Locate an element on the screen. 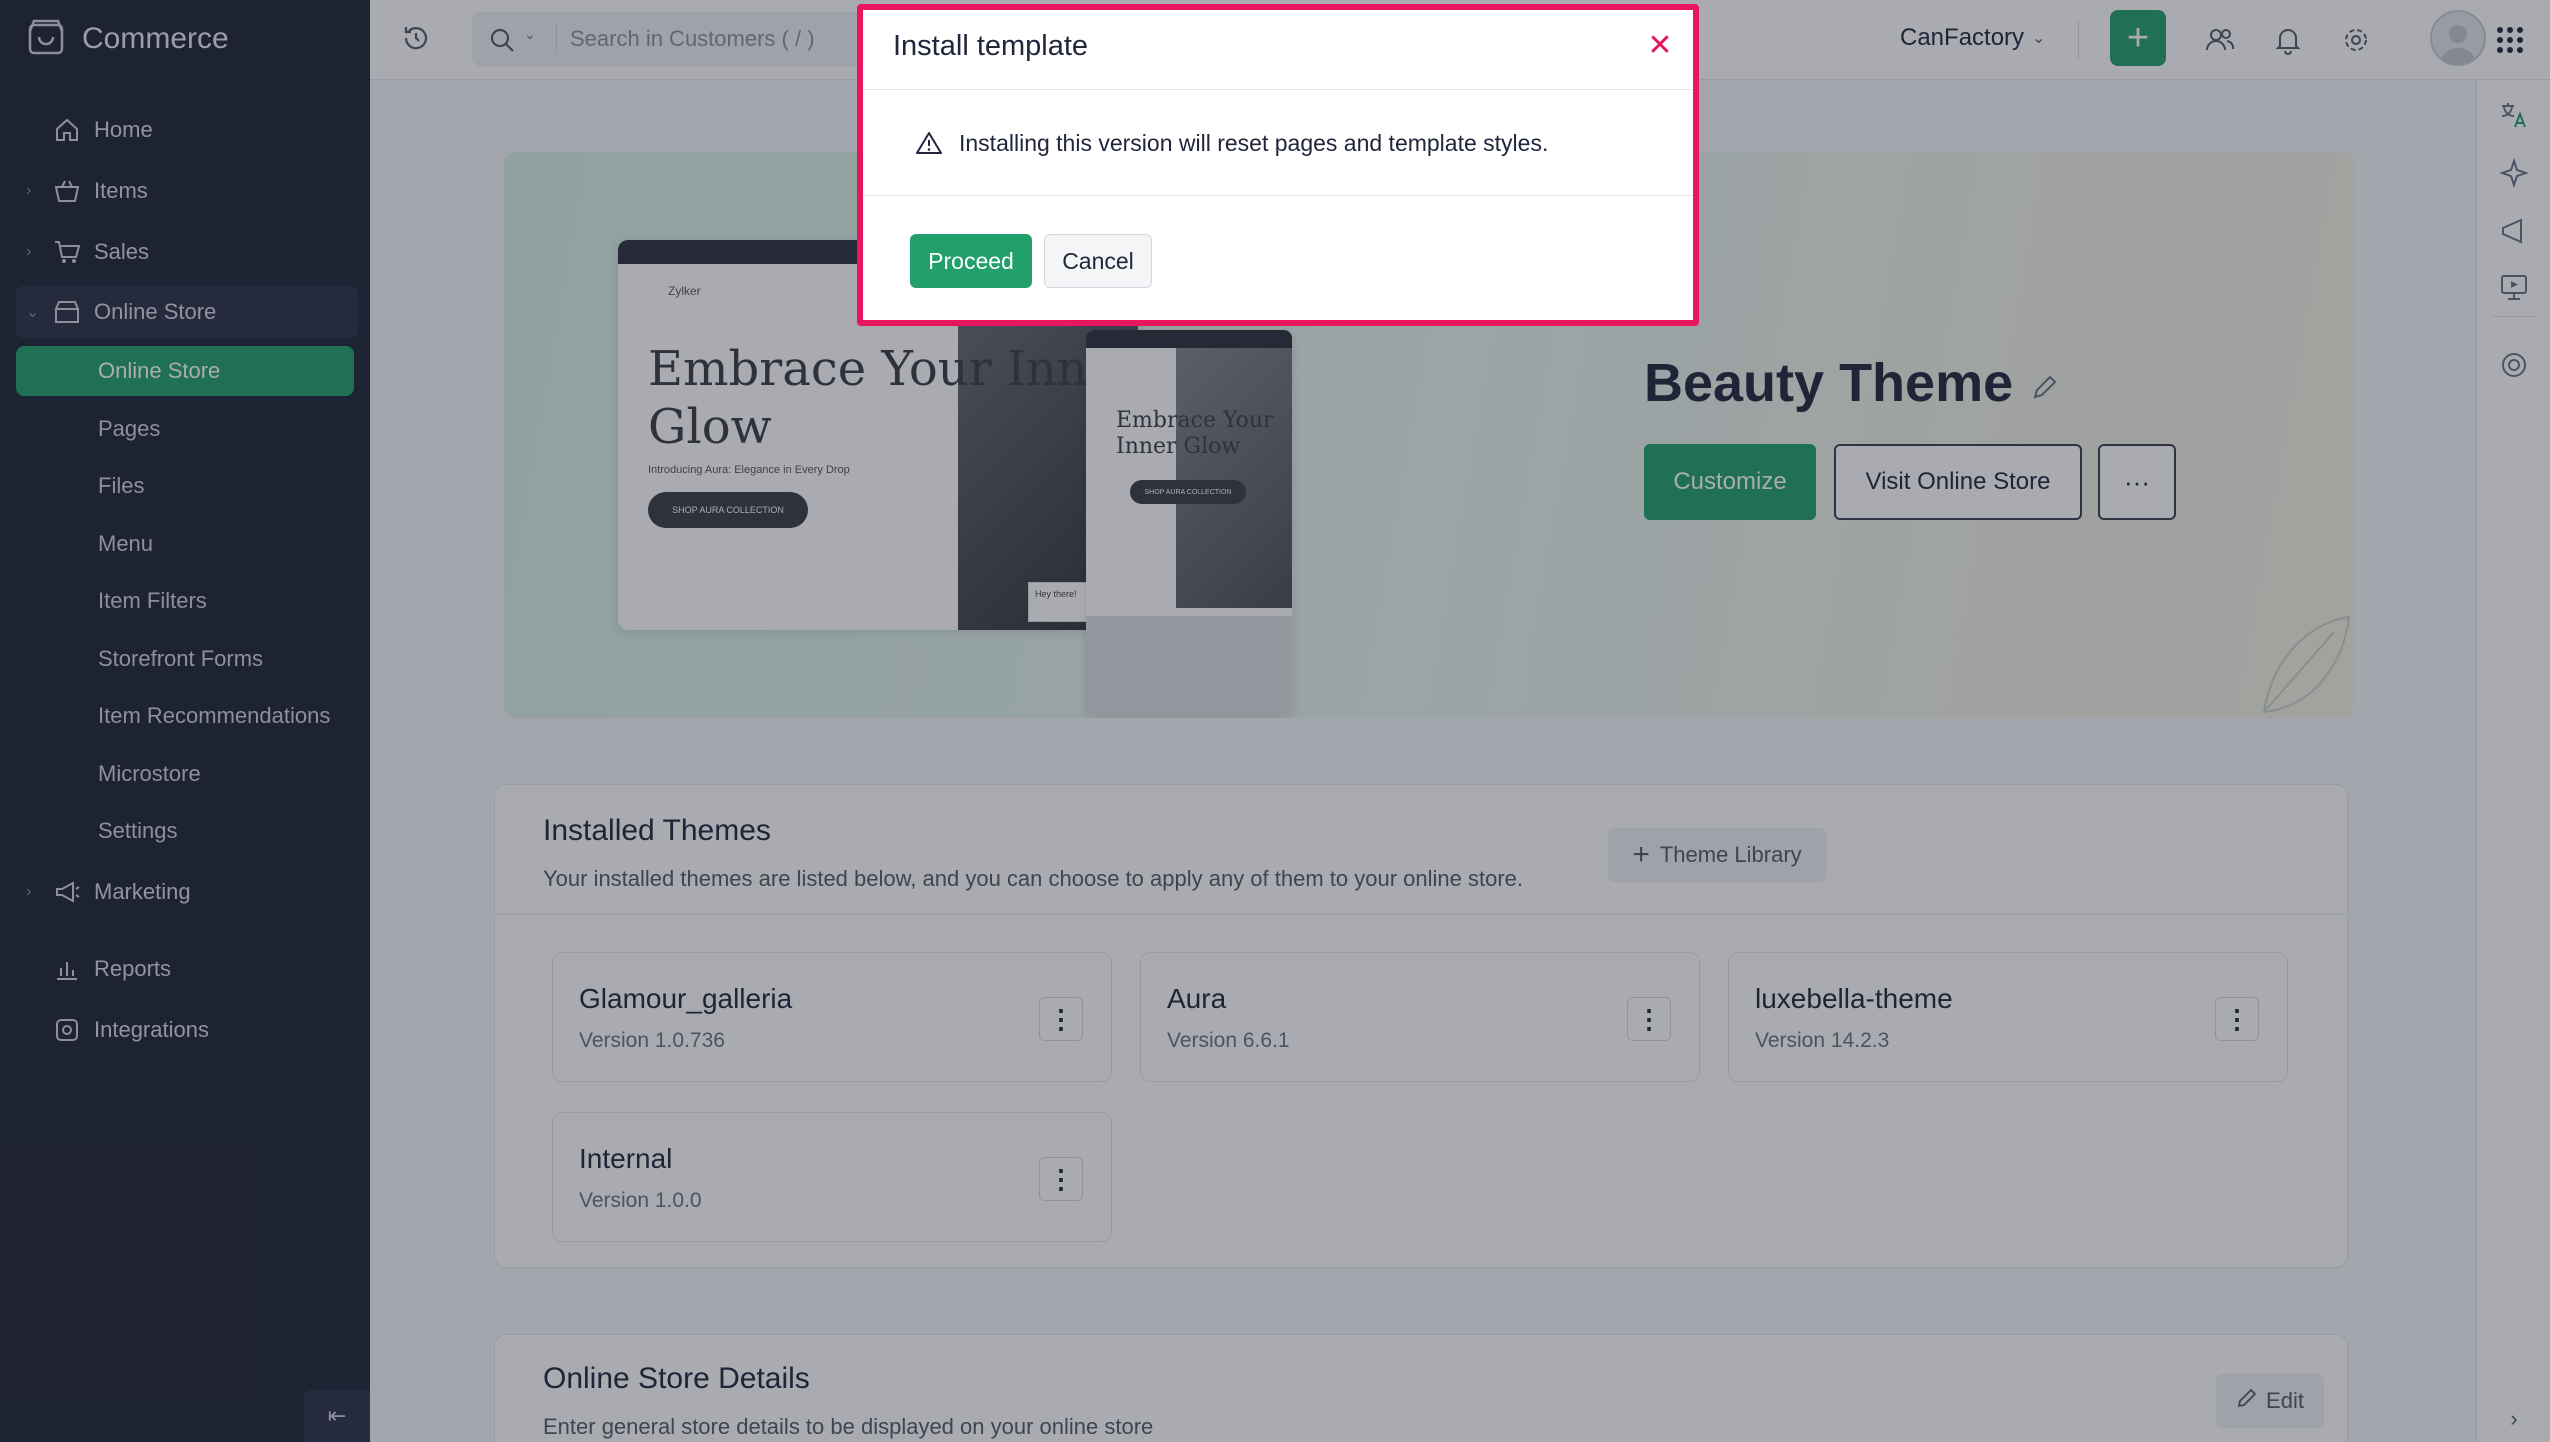 The height and width of the screenshot is (1442, 2550). dialog-header: Install template ✕ is located at coordinates (1278, 50).